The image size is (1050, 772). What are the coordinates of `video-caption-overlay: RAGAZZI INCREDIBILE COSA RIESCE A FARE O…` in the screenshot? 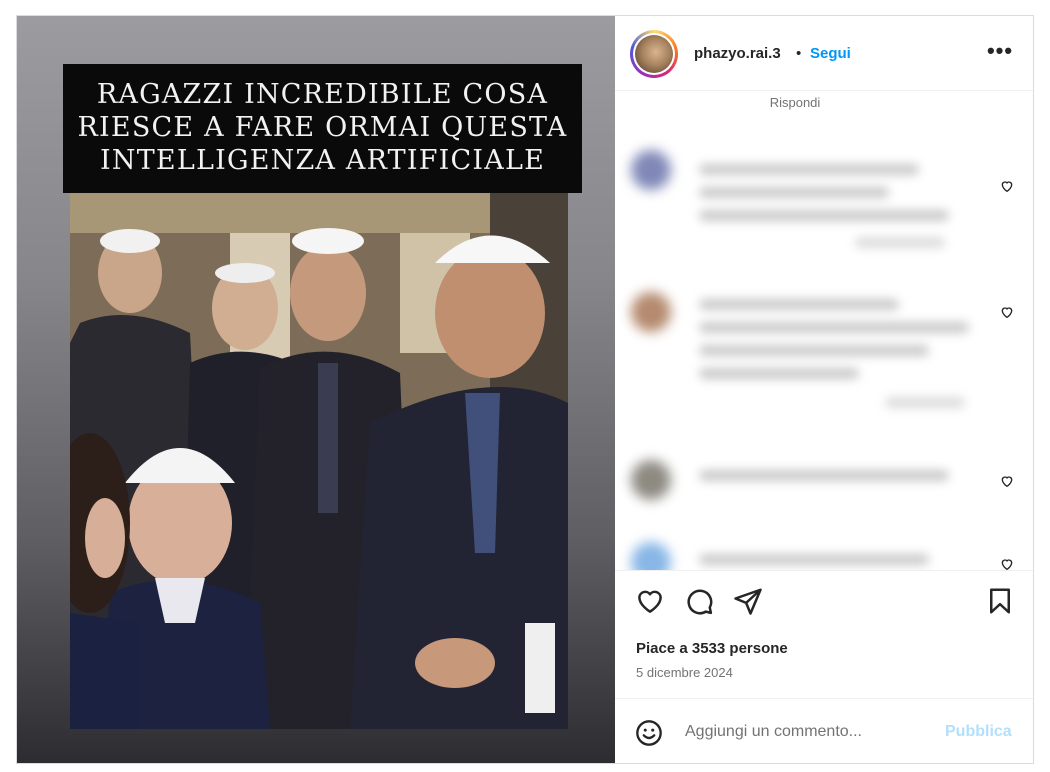 It's located at (322, 128).